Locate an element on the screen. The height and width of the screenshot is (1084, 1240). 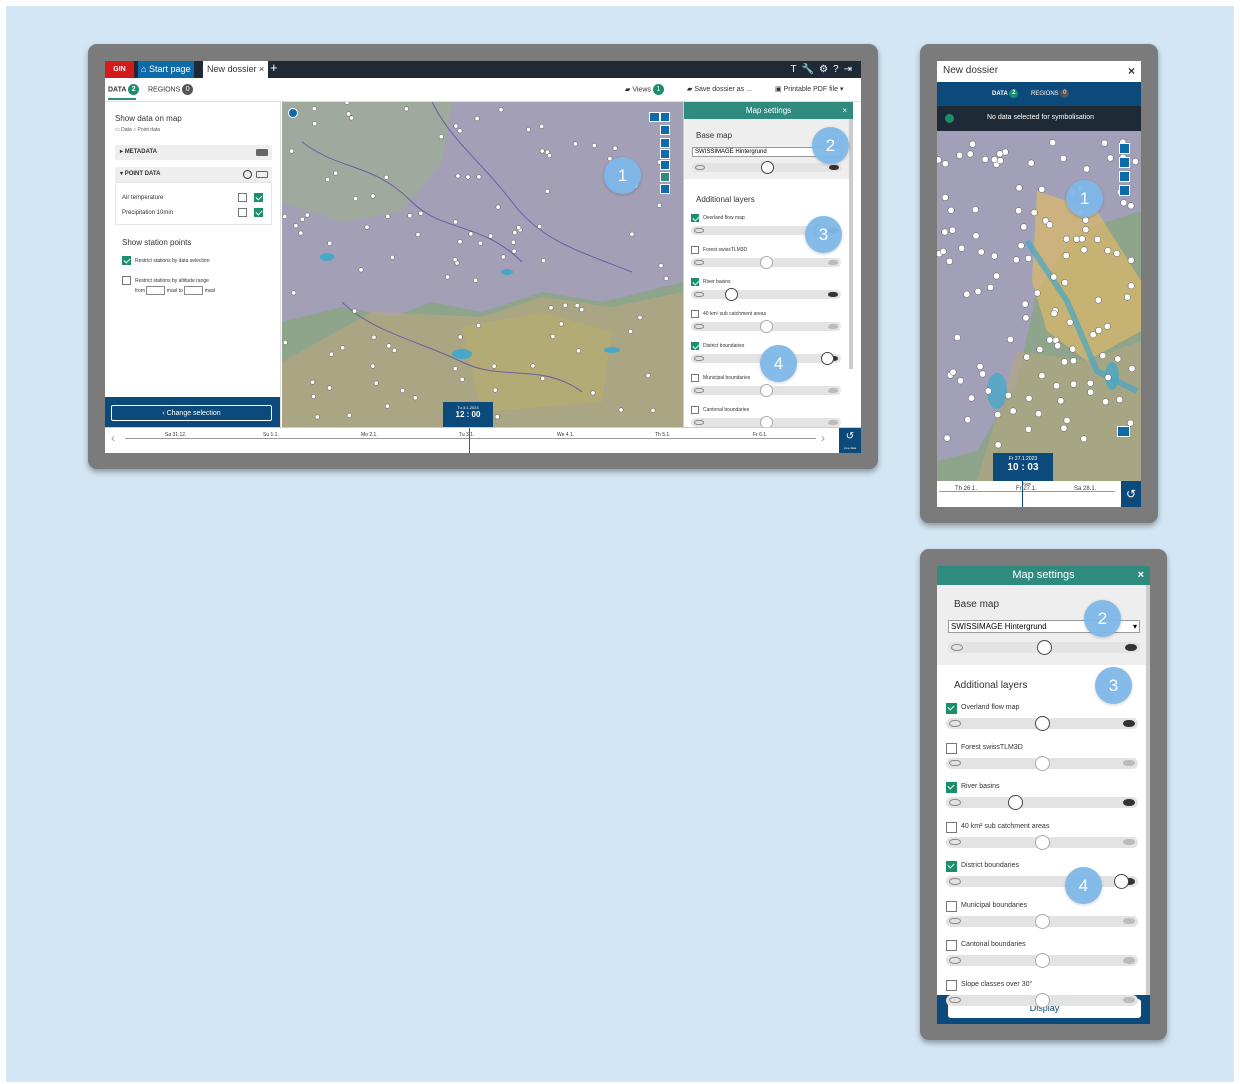
precipitation-point-checkbox is located at coordinates (258, 212).